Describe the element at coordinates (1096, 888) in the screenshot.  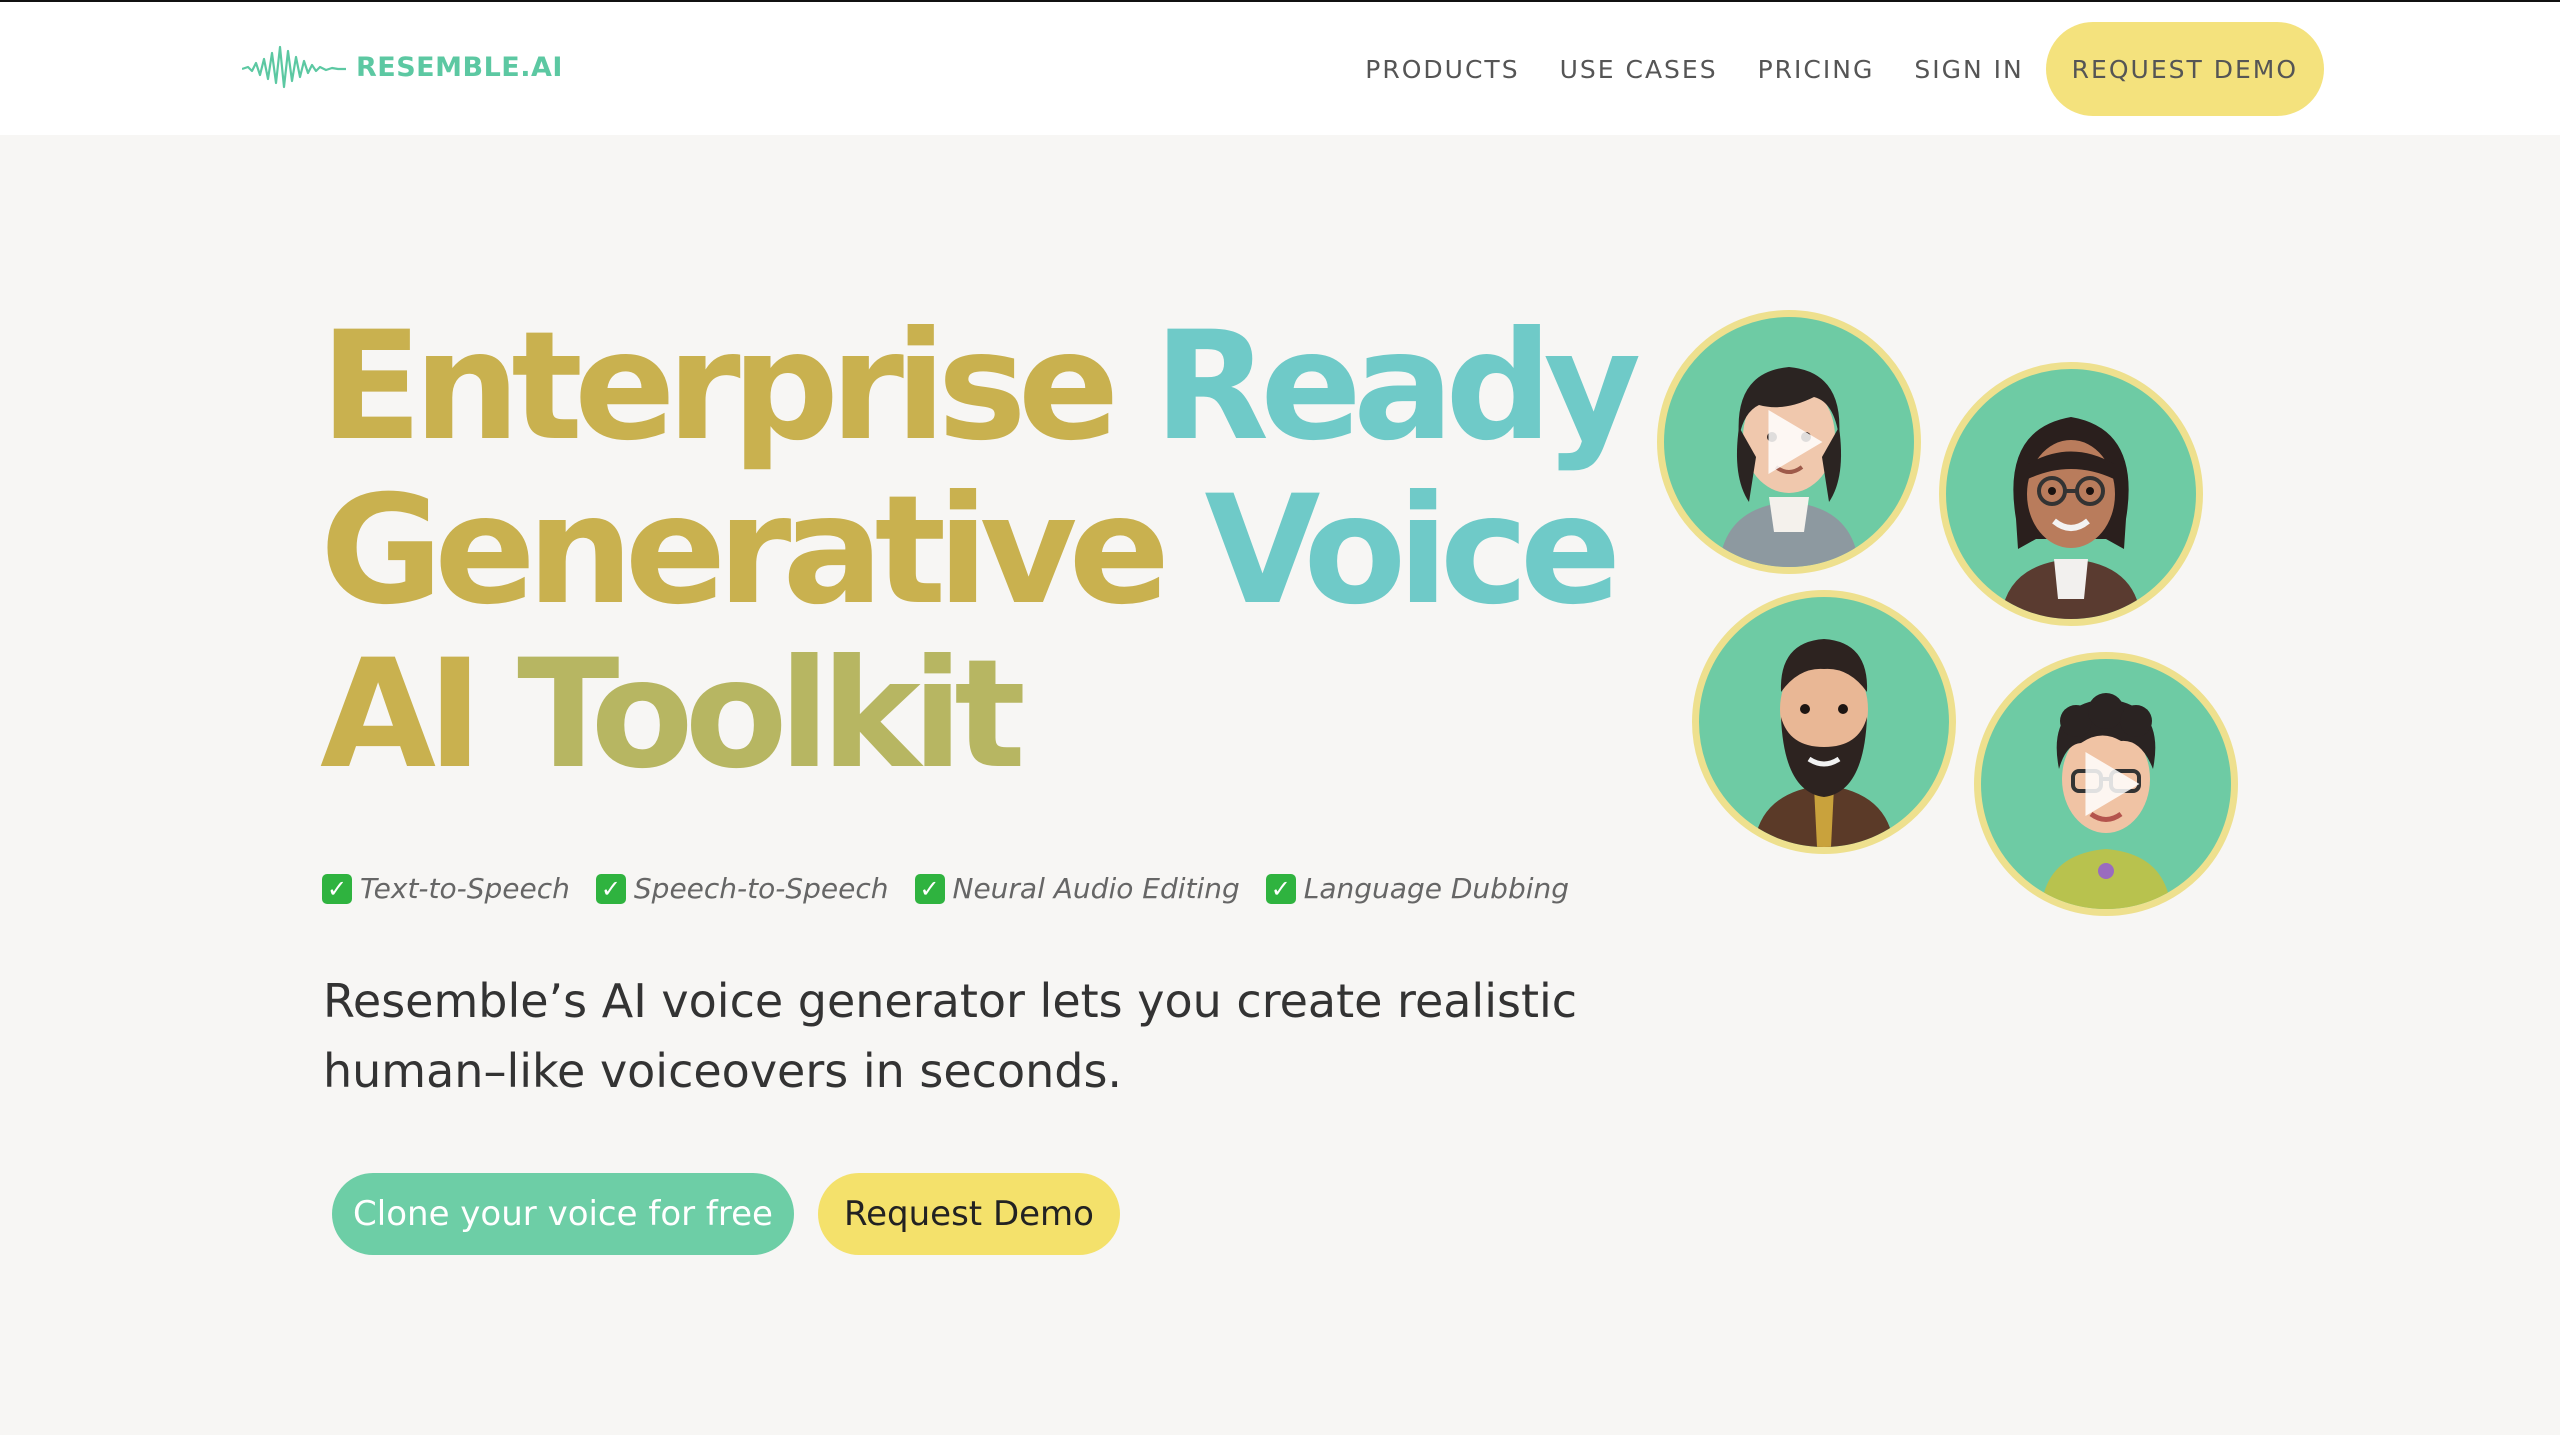
I see `feature-label: Neural Audio Editing` at that location.